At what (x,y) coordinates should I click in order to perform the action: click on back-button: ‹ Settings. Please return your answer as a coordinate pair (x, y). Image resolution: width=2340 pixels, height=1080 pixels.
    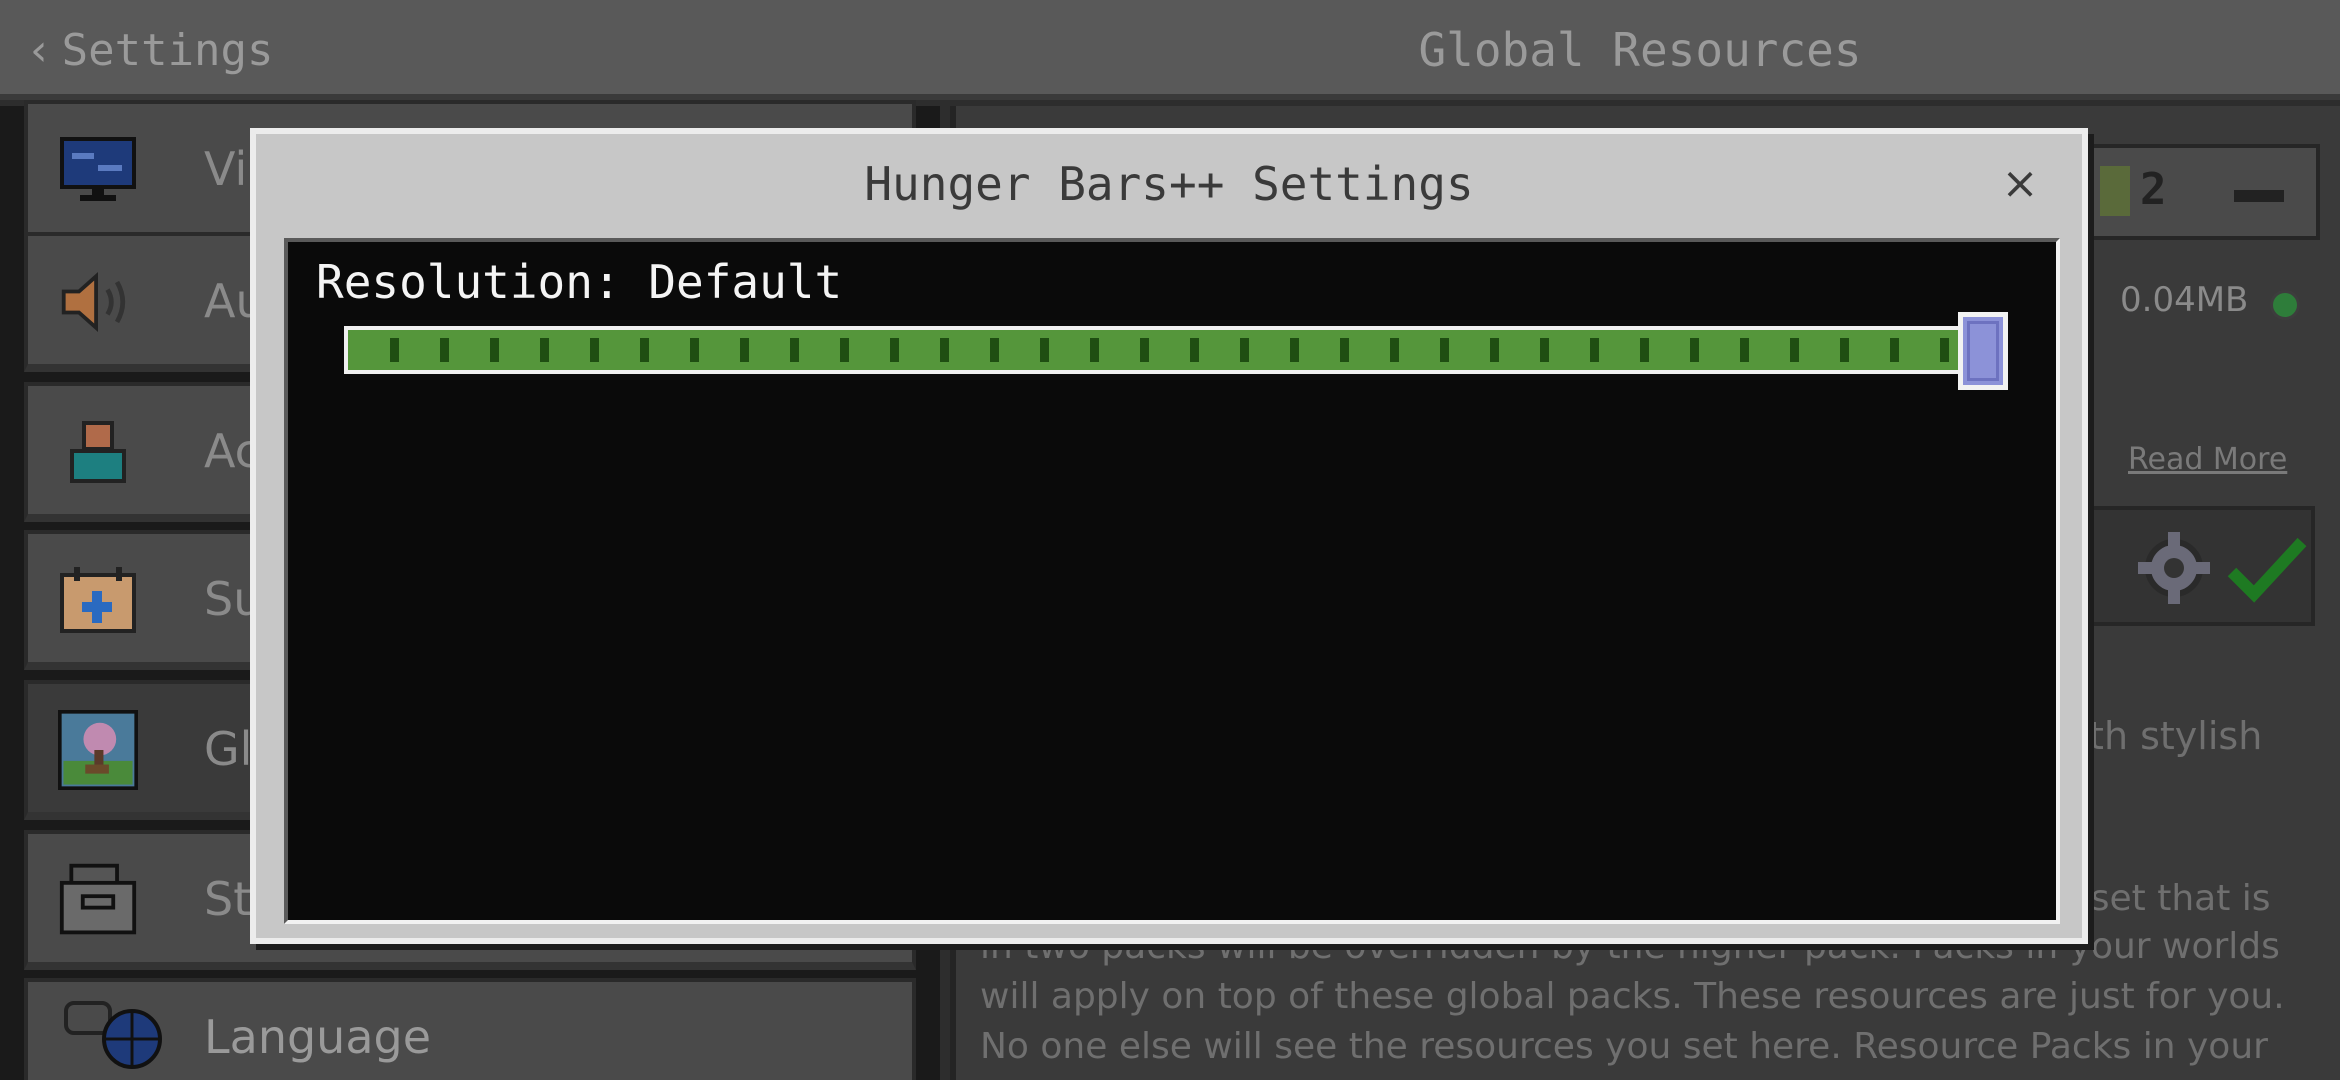
    Looking at the image, I should click on (152, 50).